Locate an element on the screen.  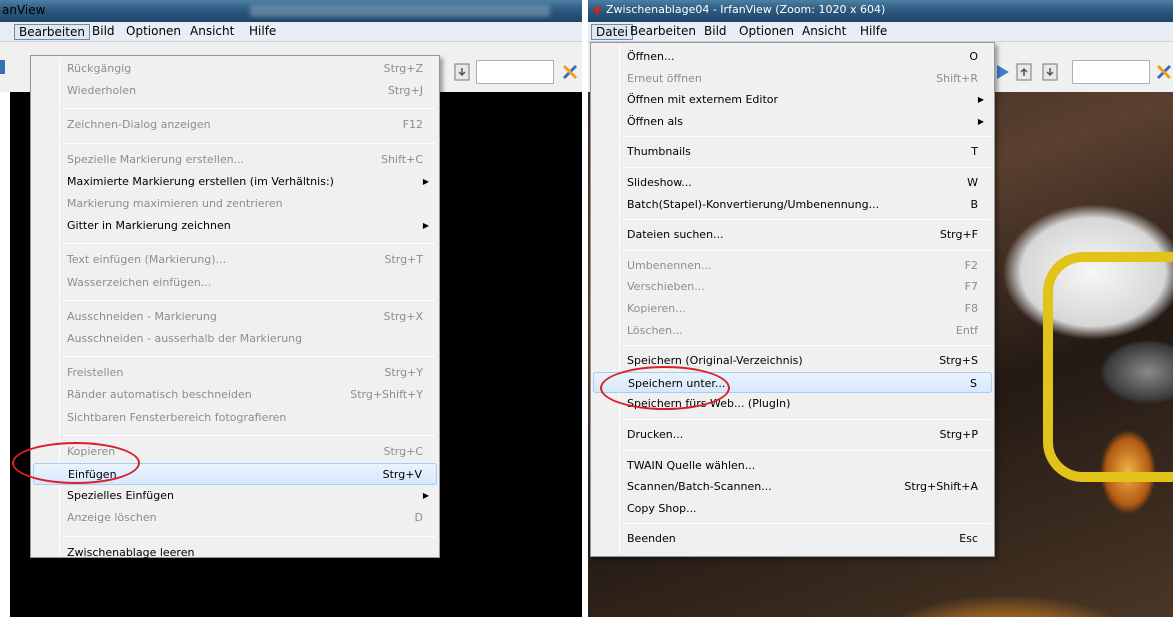
menu-item-shortcut: Strg+Shift+Y is located at coordinates (386, 395).